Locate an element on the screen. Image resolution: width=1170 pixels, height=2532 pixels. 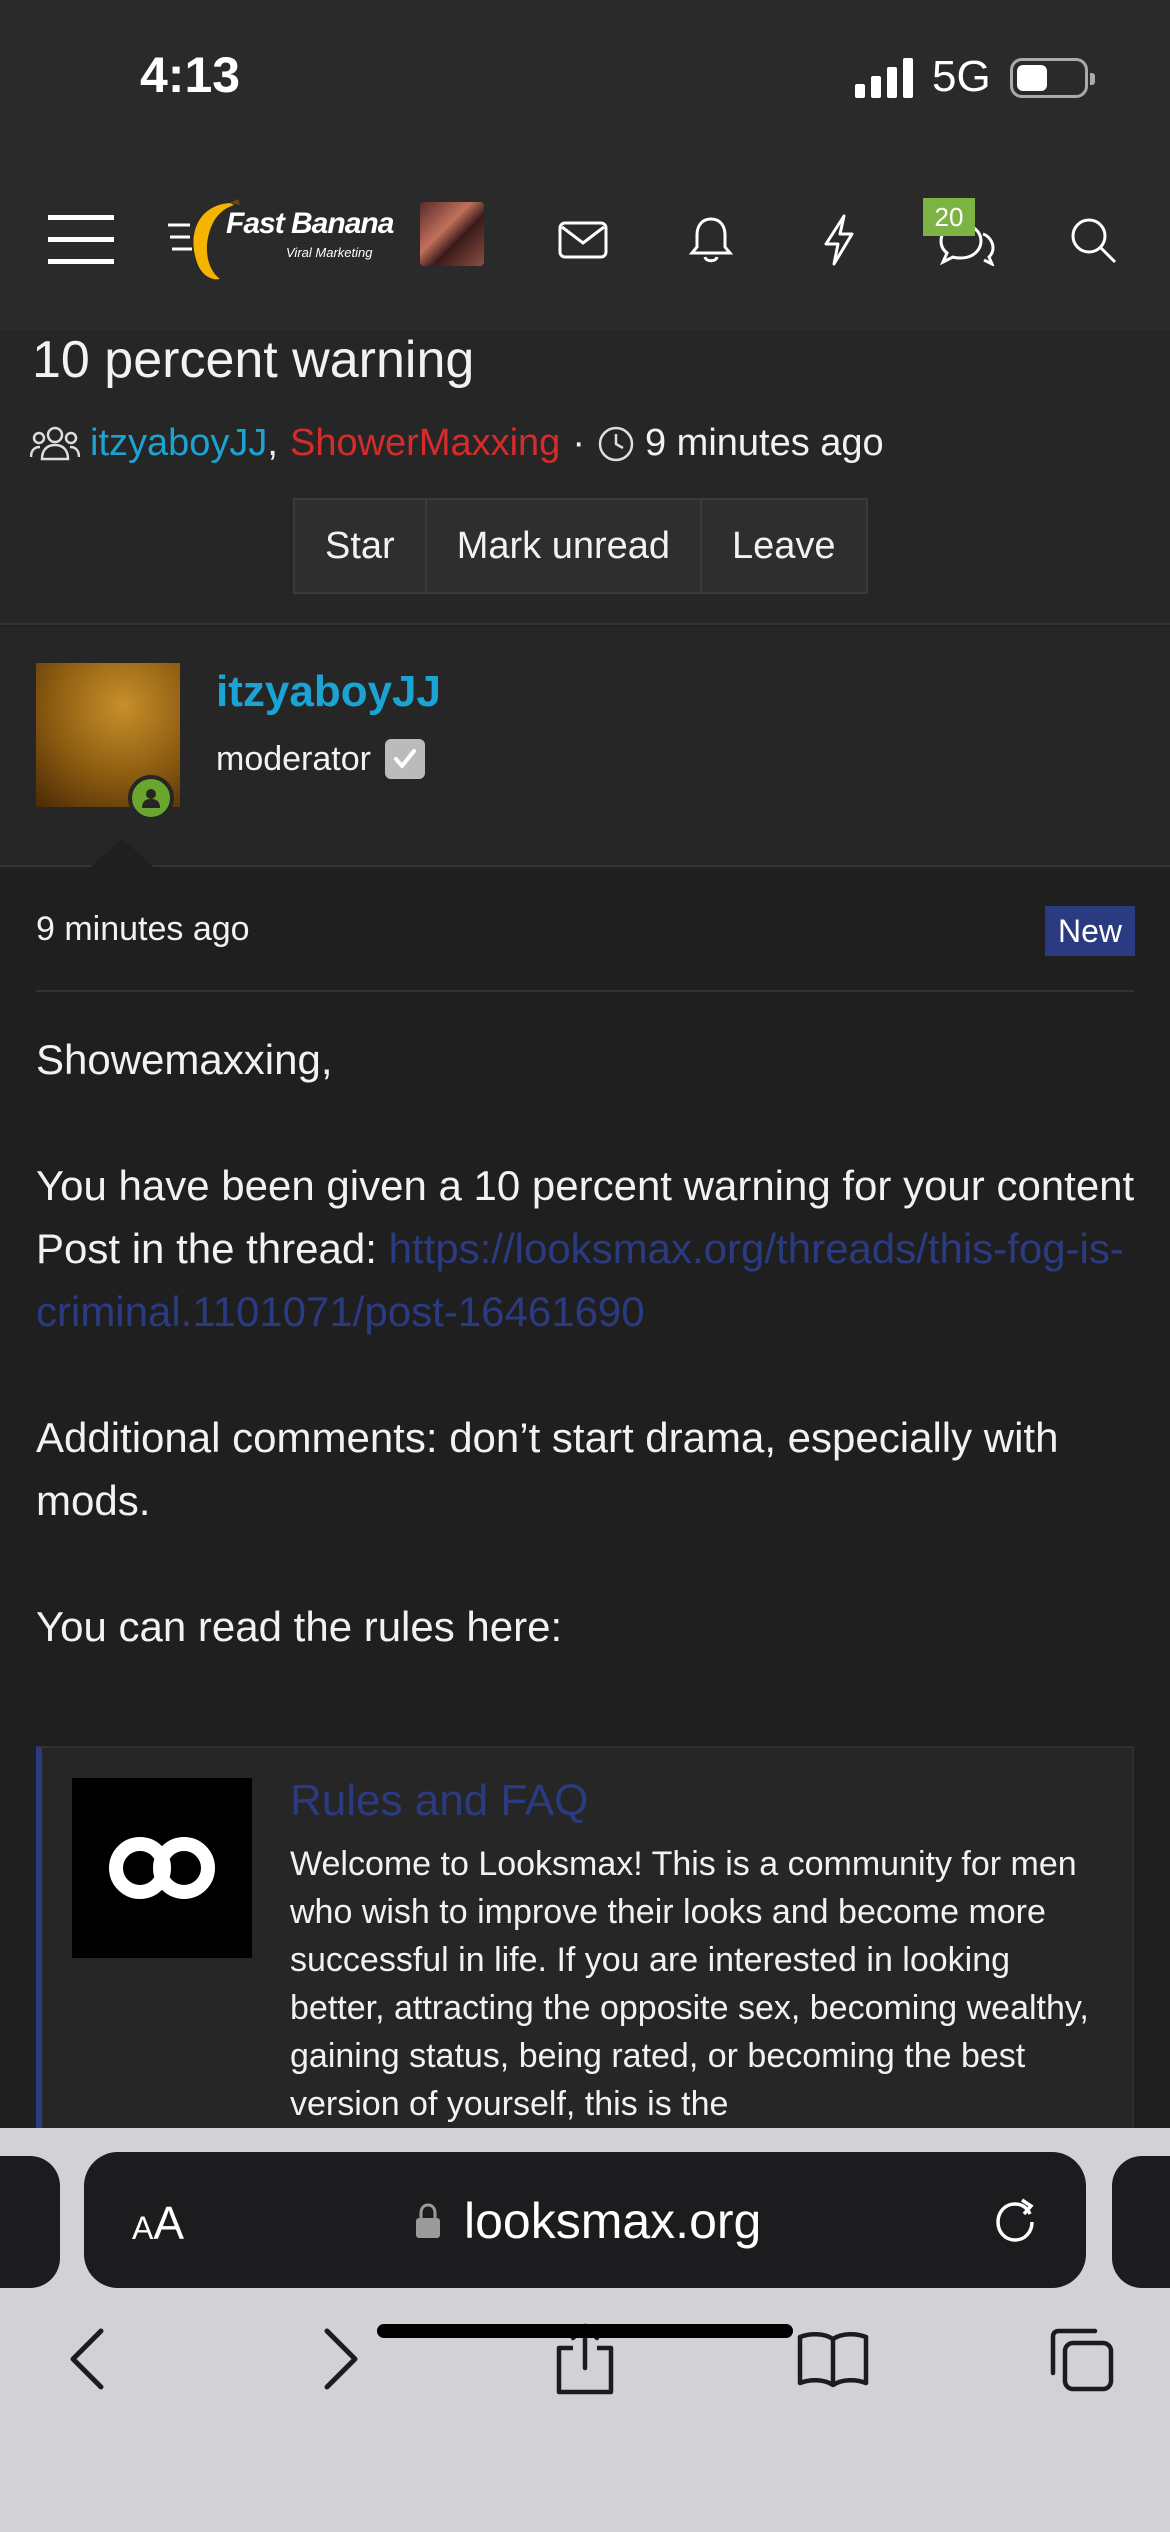
users-icon is located at coordinates (55, 443).